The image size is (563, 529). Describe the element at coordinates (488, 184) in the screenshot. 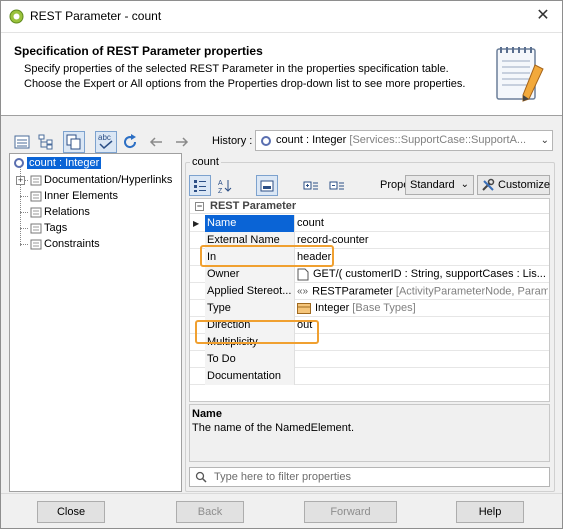

I see `tools-icon` at that location.